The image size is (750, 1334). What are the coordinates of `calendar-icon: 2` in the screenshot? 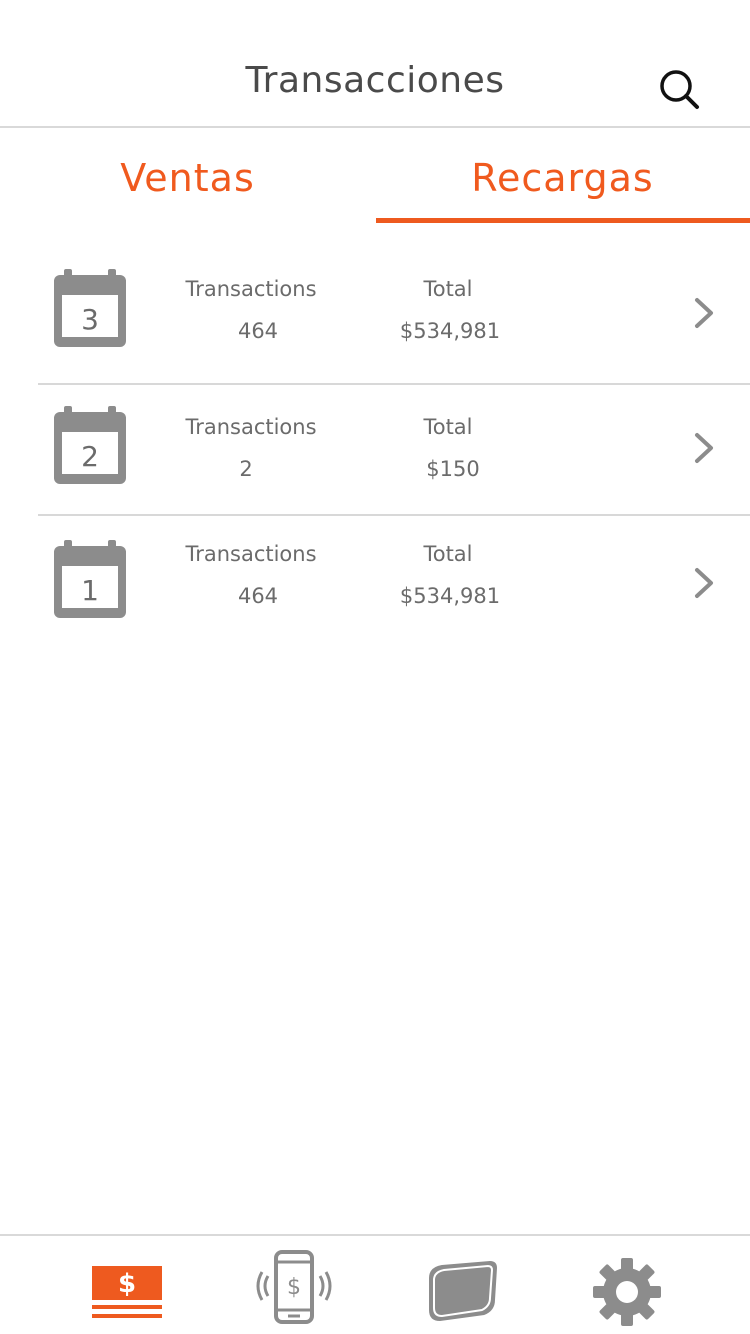 It's located at (90, 445).